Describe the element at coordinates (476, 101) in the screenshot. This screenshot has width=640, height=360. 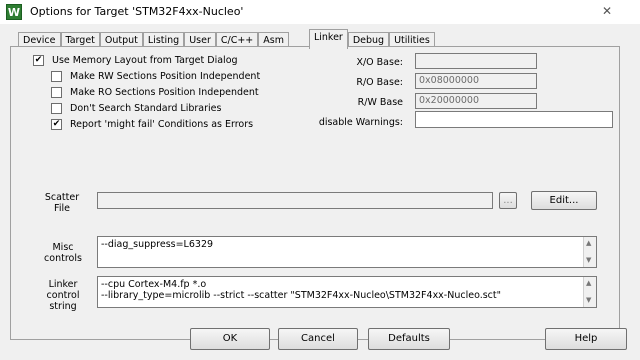
I see `rw-base-field: 0x20000000` at that location.